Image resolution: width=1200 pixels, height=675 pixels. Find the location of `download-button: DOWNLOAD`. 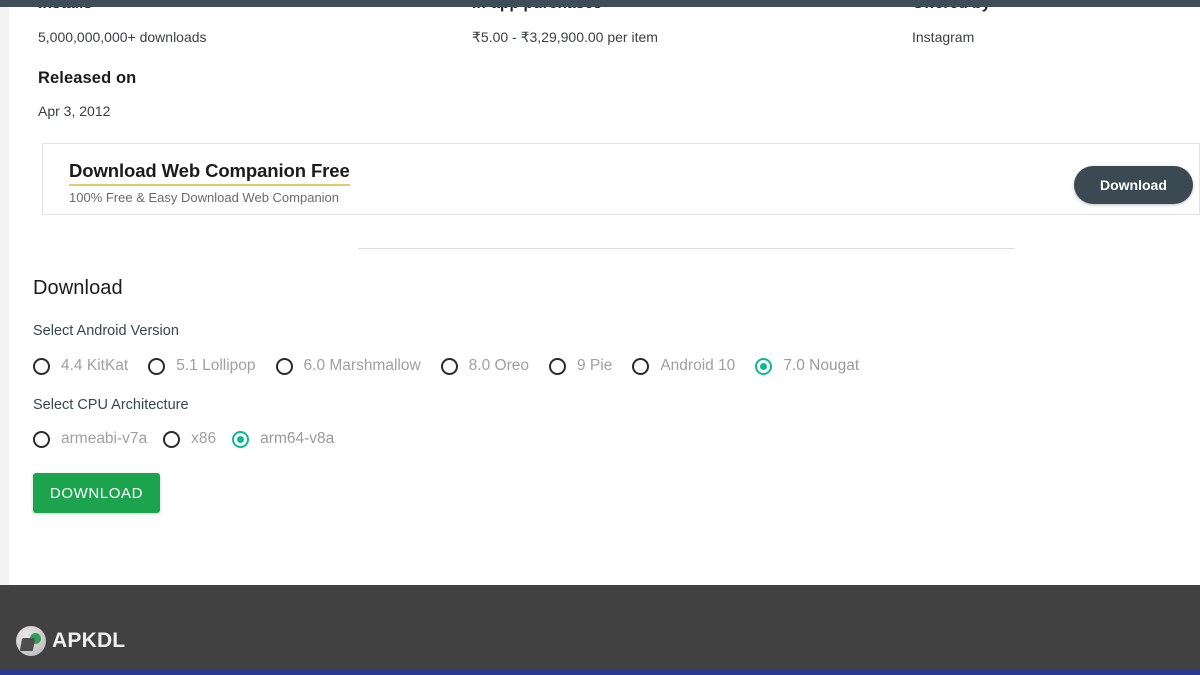

download-button: DOWNLOAD is located at coordinates (96, 493).